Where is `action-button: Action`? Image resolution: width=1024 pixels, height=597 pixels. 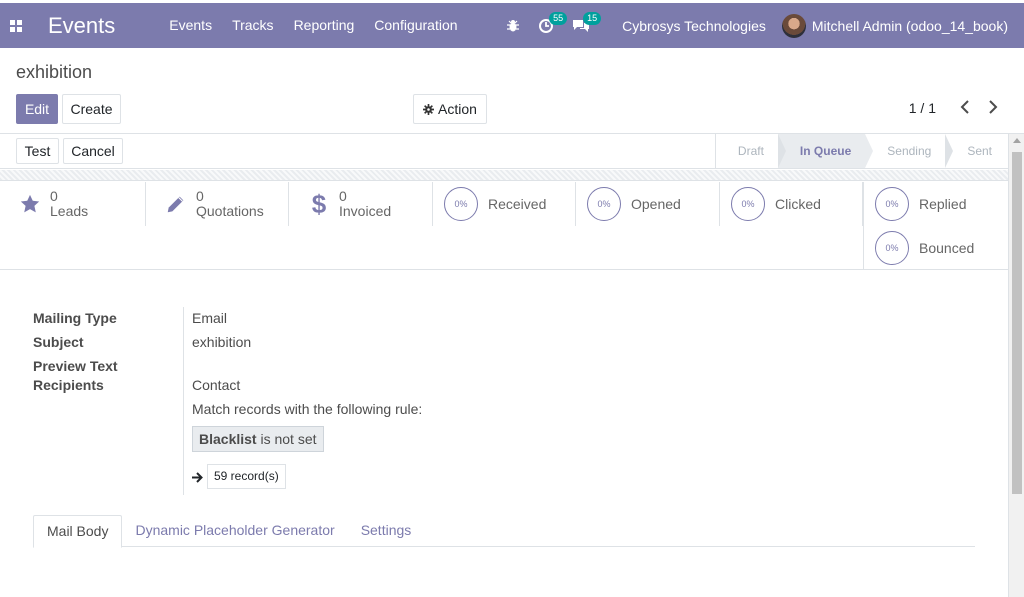
action-button: Action is located at coordinates (450, 109).